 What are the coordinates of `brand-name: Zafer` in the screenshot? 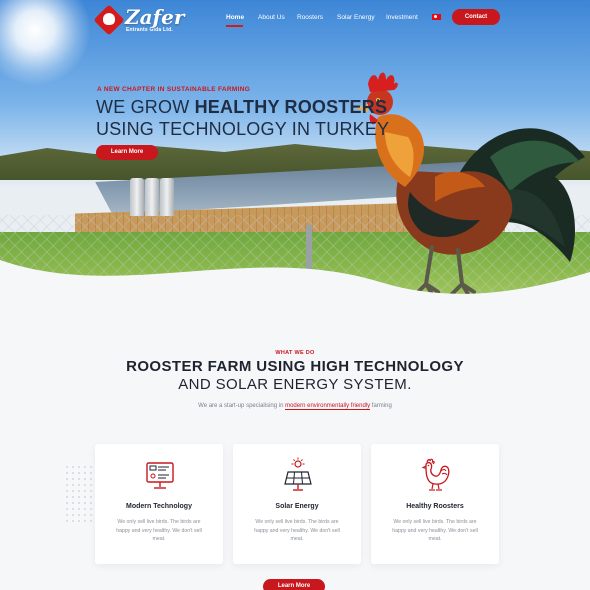 It's located at (154, 17).